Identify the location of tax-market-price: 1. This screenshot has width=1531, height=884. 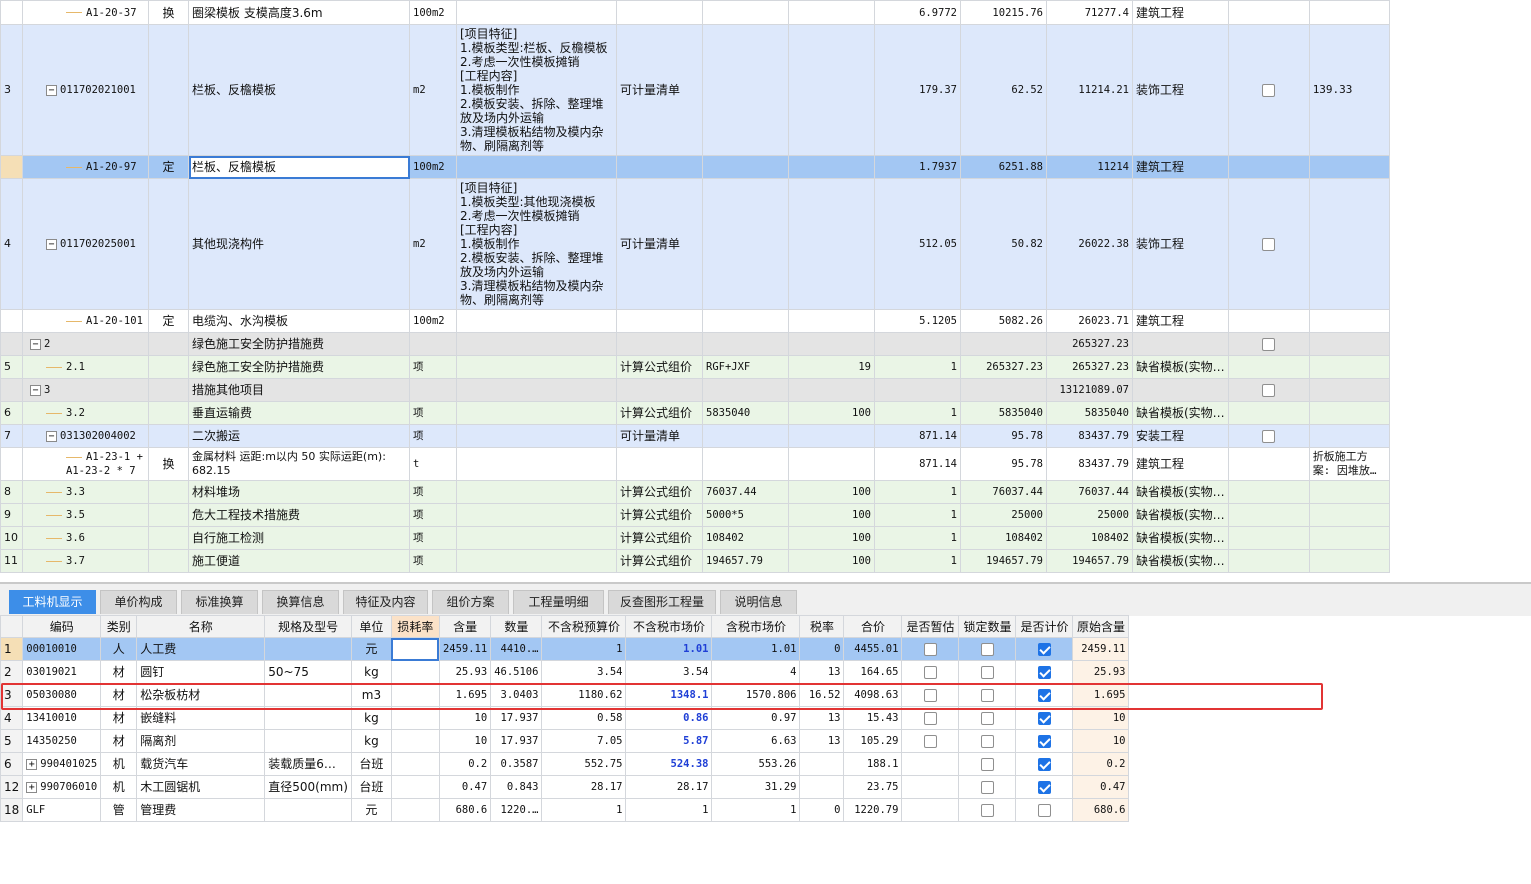
(756, 810).